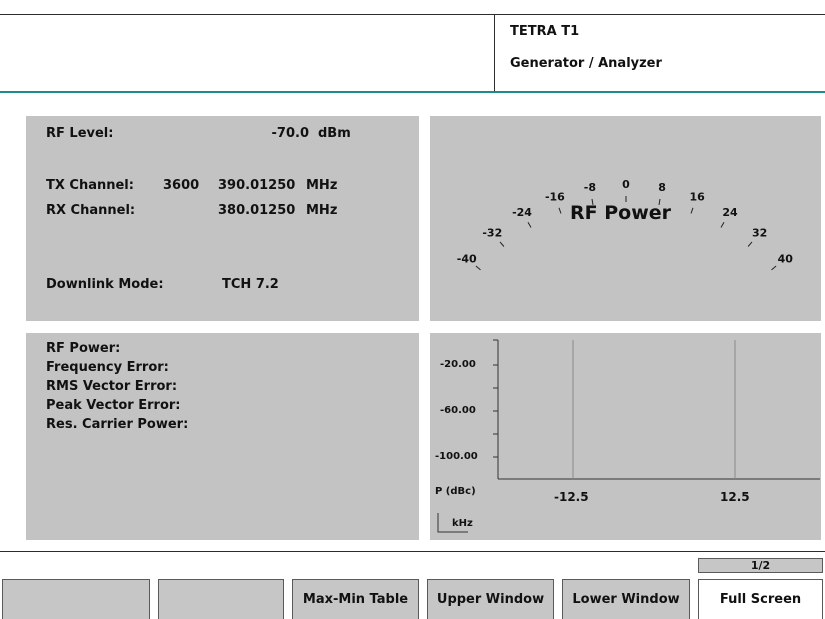 The height and width of the screenshot is (619, 825). Describe the element at coordinates (456, 456) in the screenshot. I see `spectrum-y-label-3: -100.00` at that location.